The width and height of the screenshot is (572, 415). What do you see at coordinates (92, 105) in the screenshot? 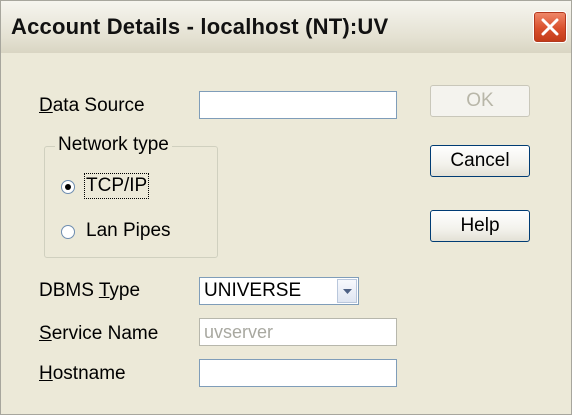
I see `data-source-label: Data Source` at bounding box center [92, 105].